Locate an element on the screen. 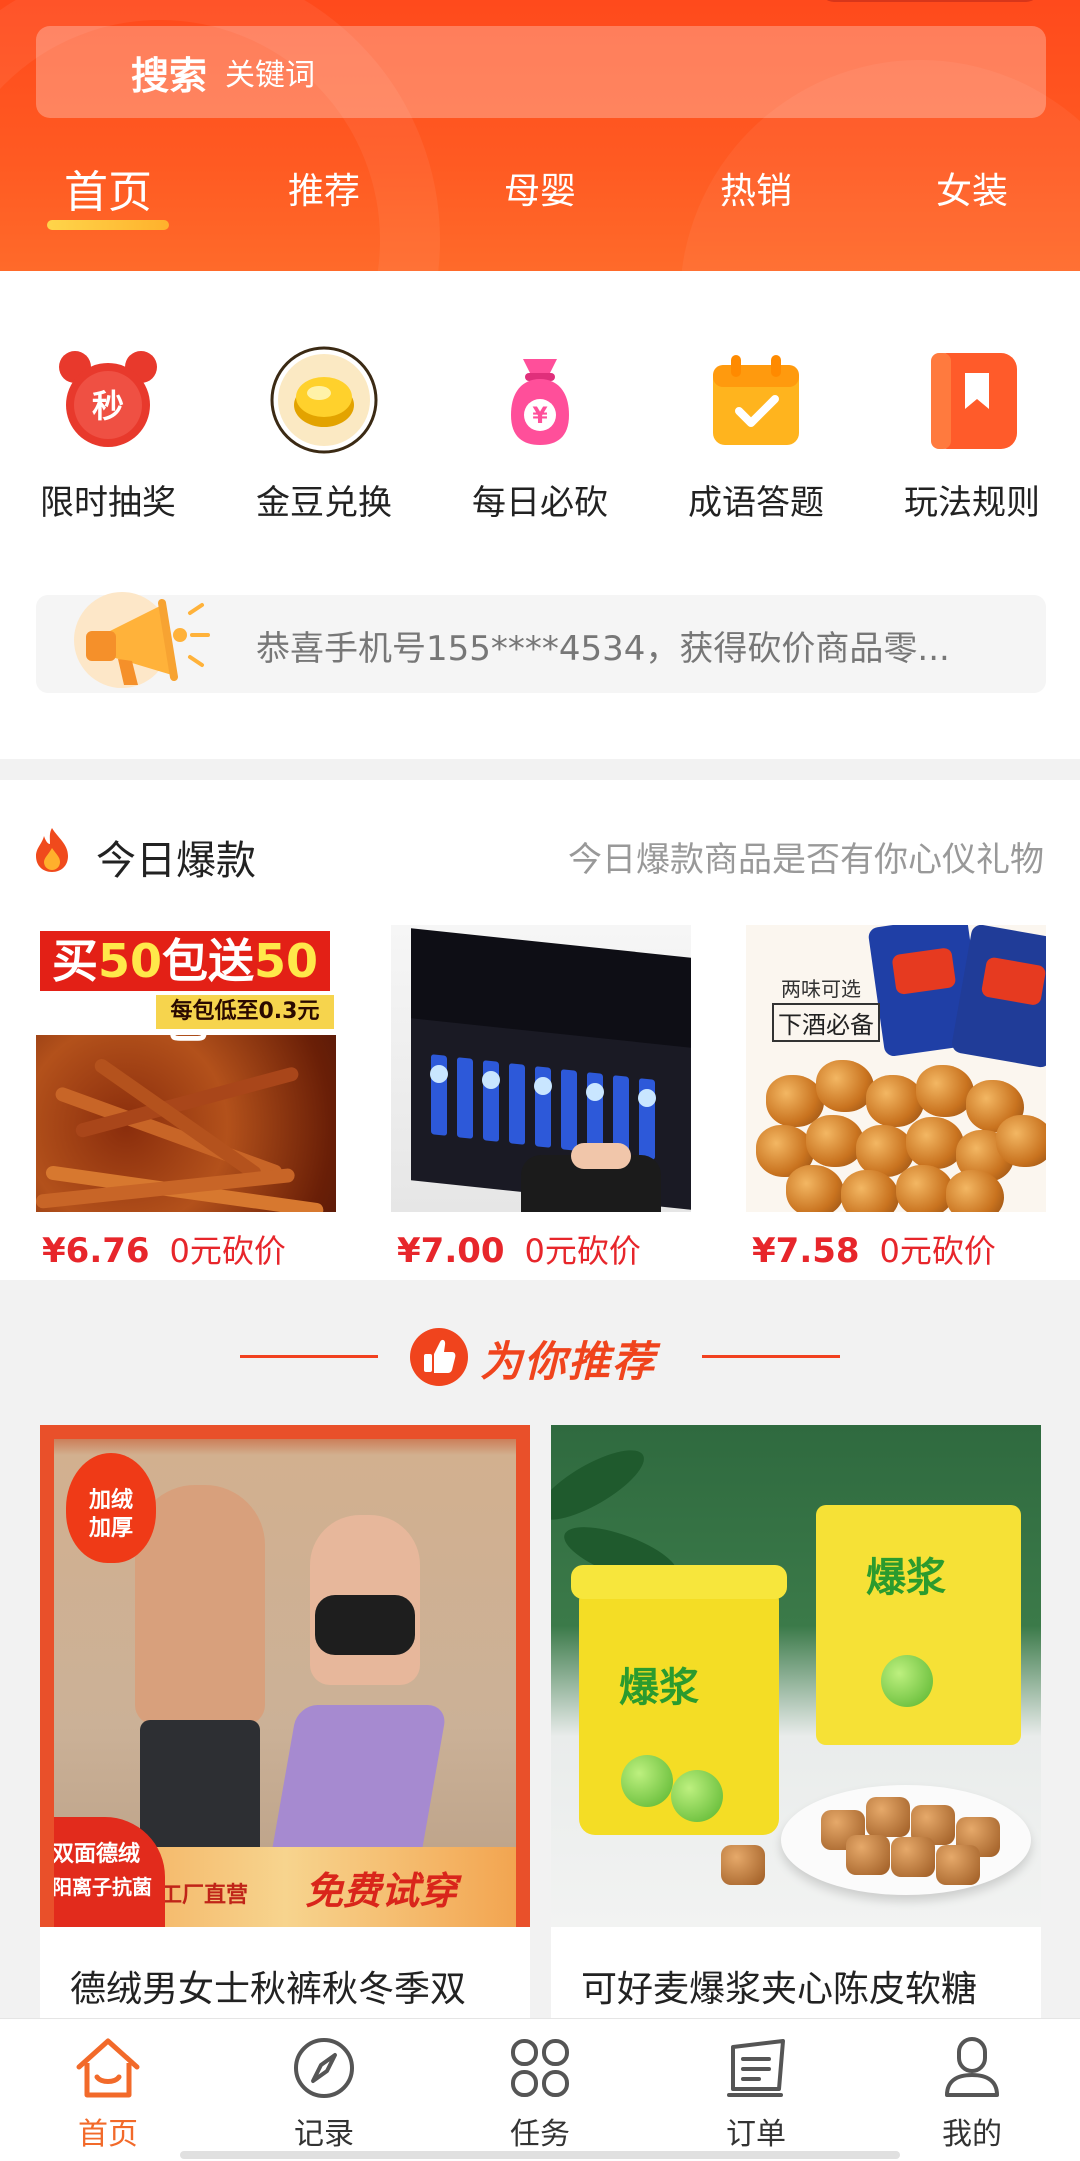  entry-label: 金豆兑换 is located at coordinates (324, 503).